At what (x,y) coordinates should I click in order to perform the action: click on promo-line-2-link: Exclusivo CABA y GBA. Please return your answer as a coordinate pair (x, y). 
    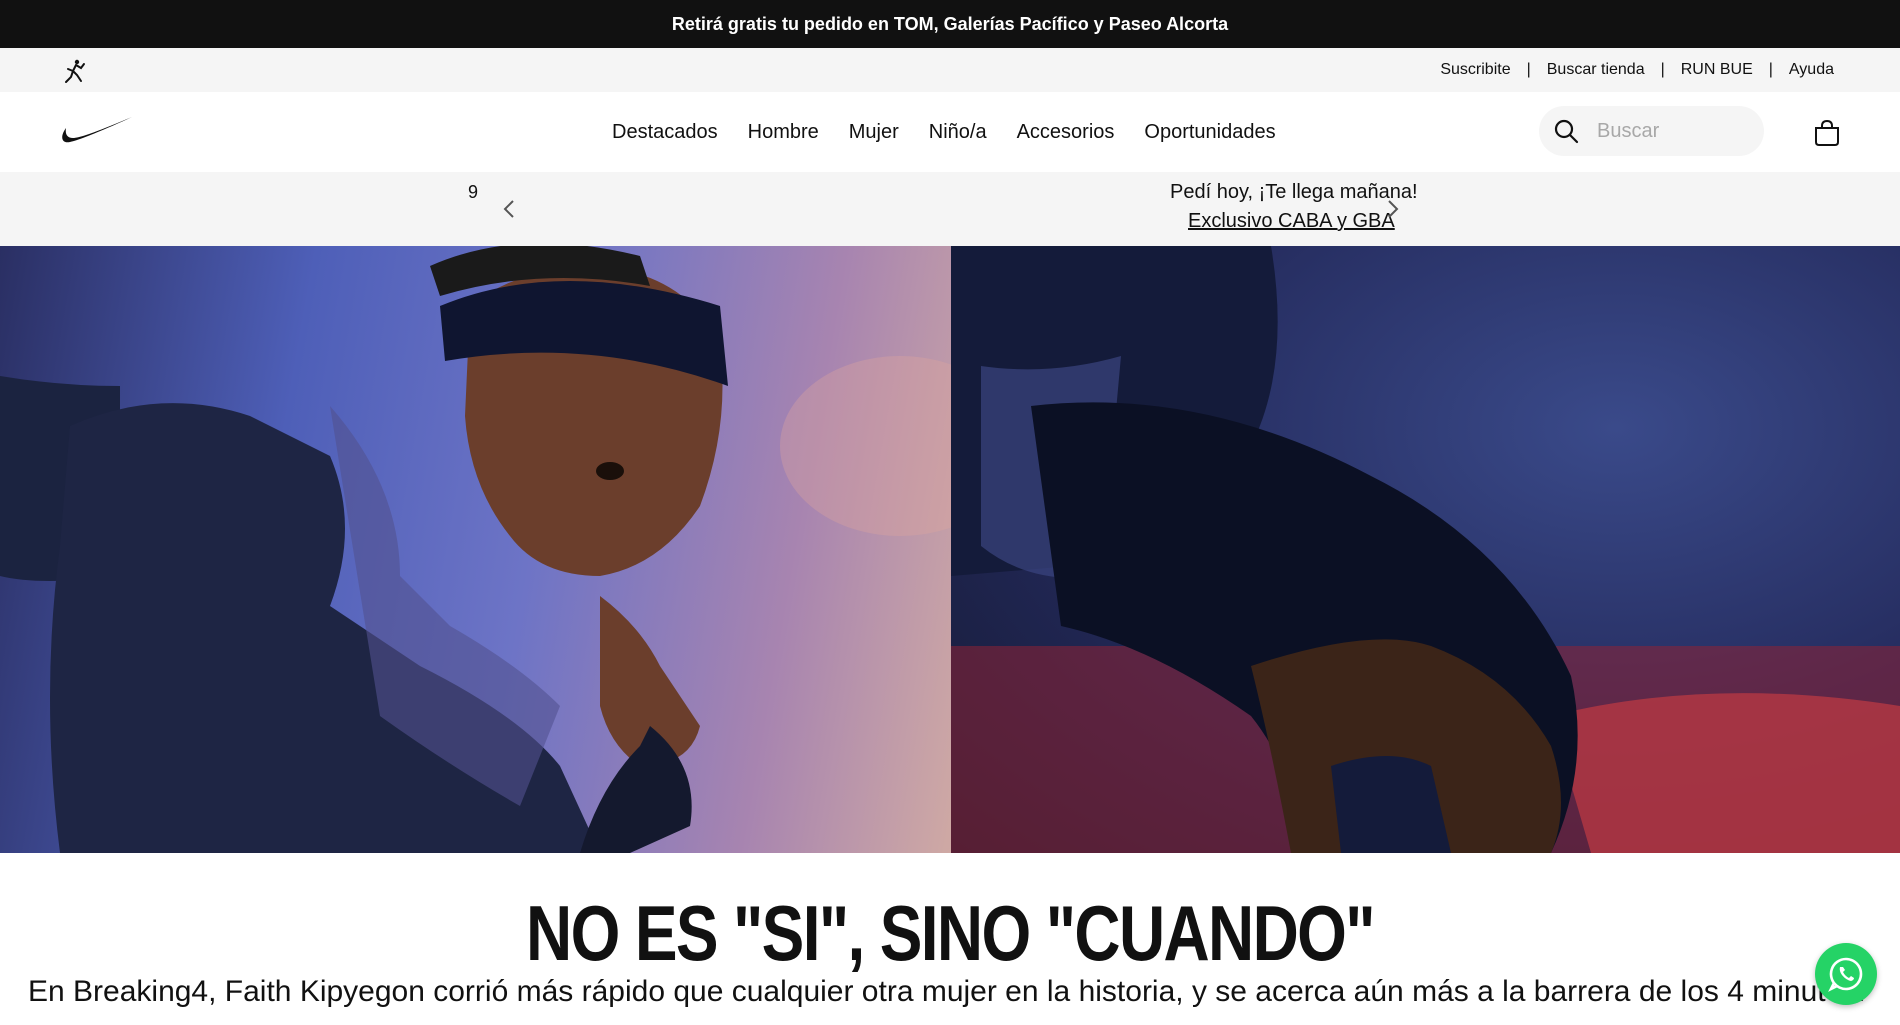
    Looking at the image, I should click on (1291, 221).